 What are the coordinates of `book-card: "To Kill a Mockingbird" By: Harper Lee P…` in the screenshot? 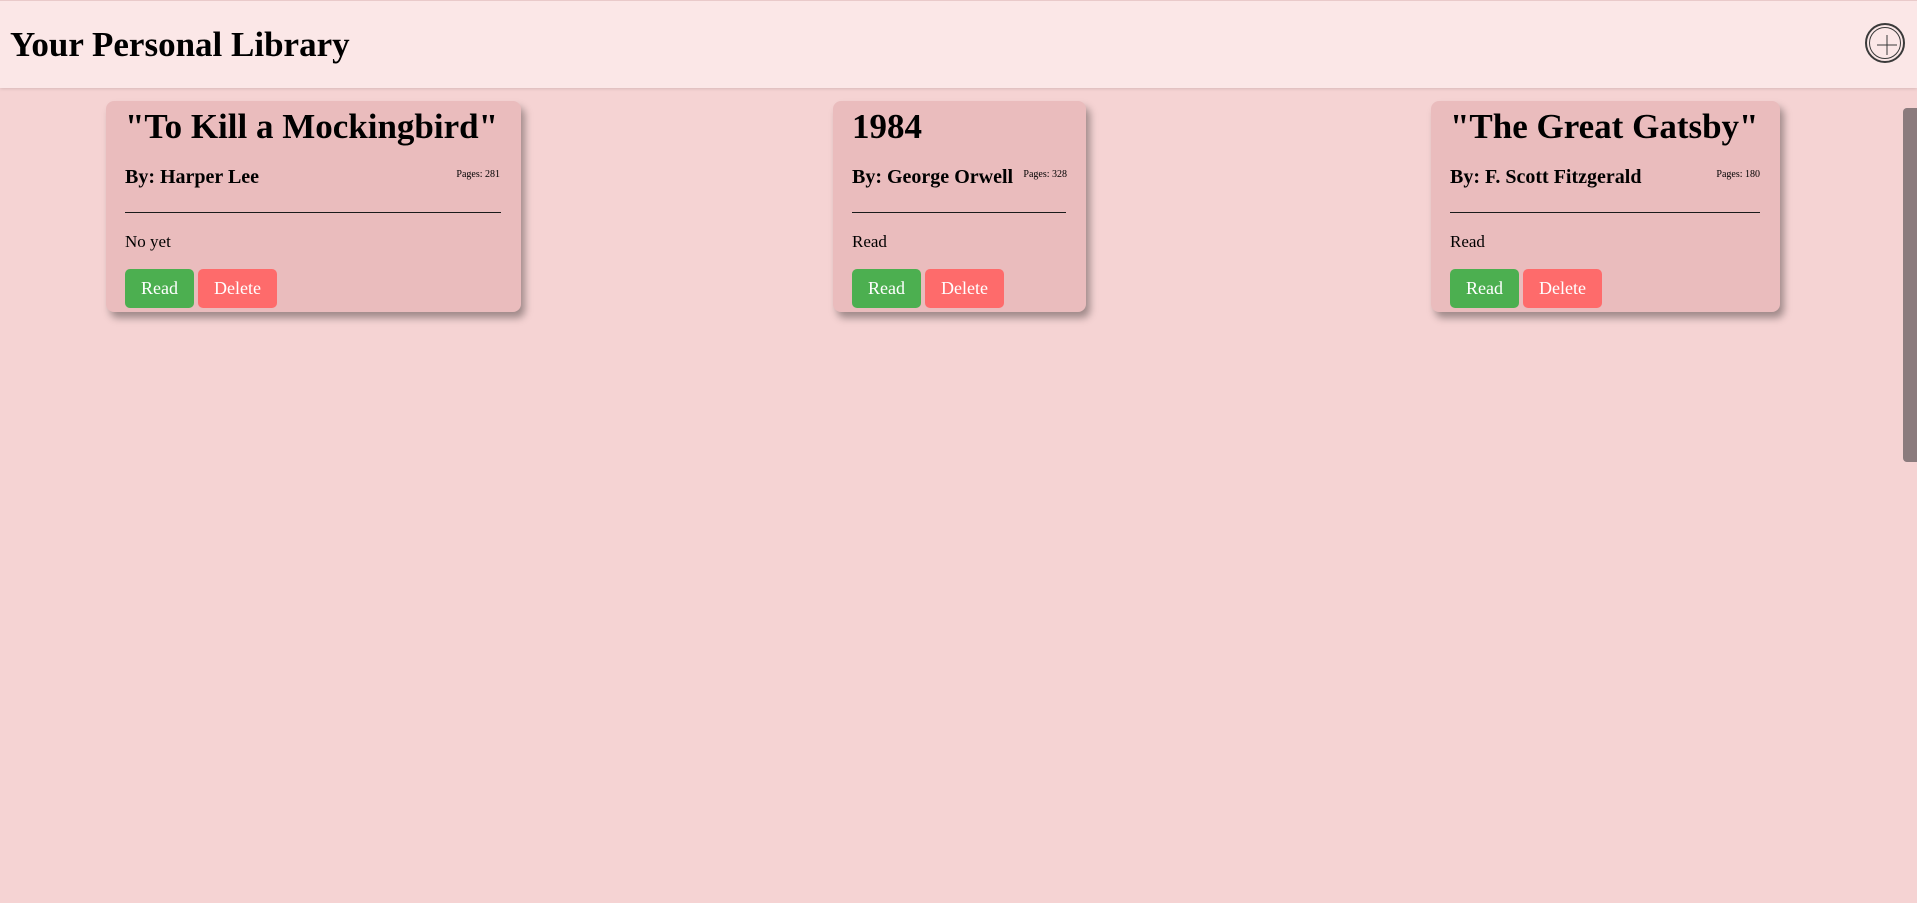 It's located at (313, 206).